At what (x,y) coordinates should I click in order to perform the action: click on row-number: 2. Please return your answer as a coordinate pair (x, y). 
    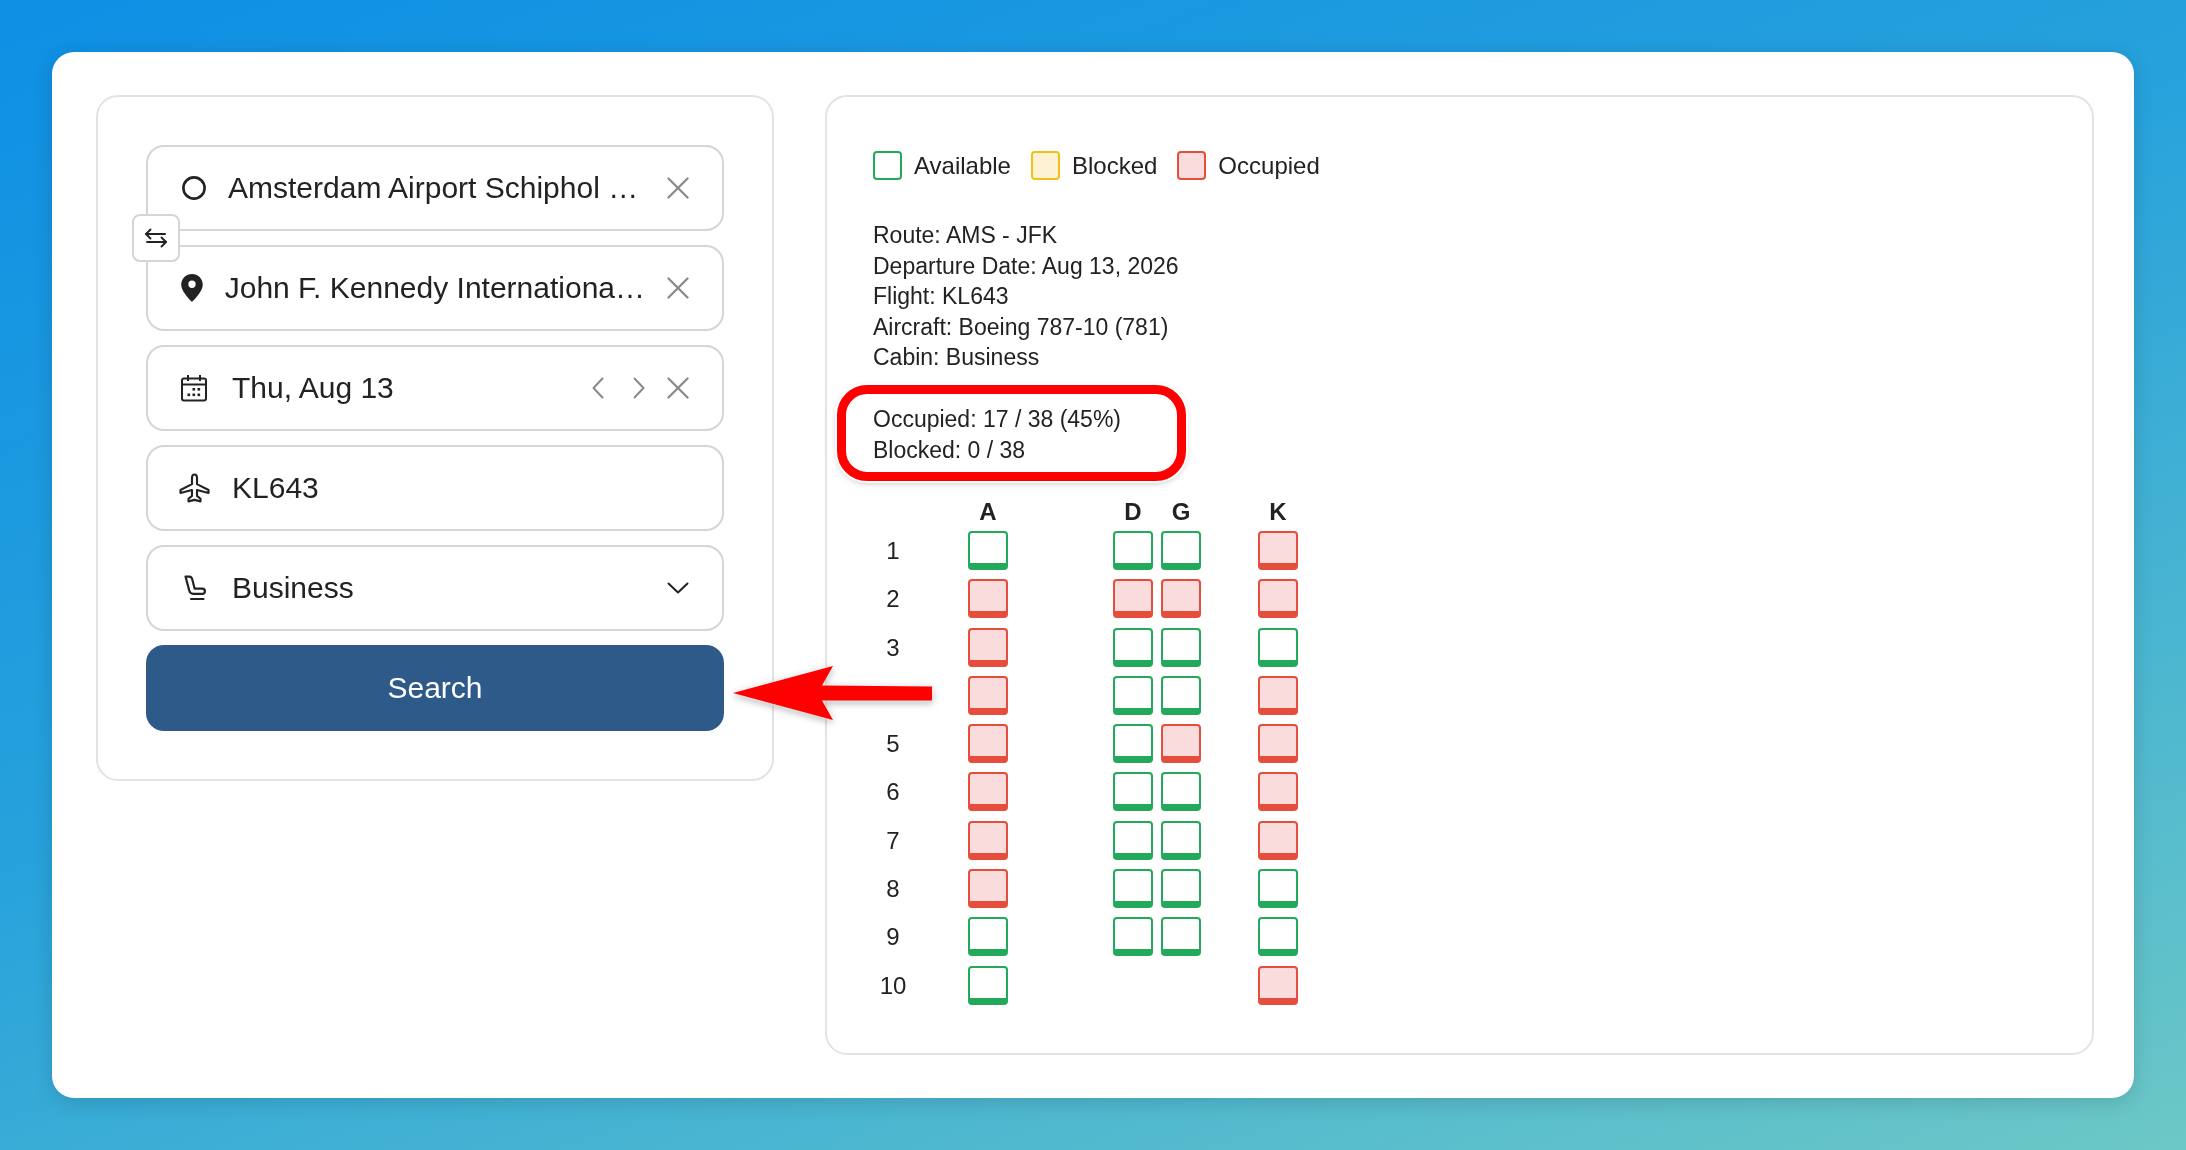
    Looking at the image, I should click on (893, 599).